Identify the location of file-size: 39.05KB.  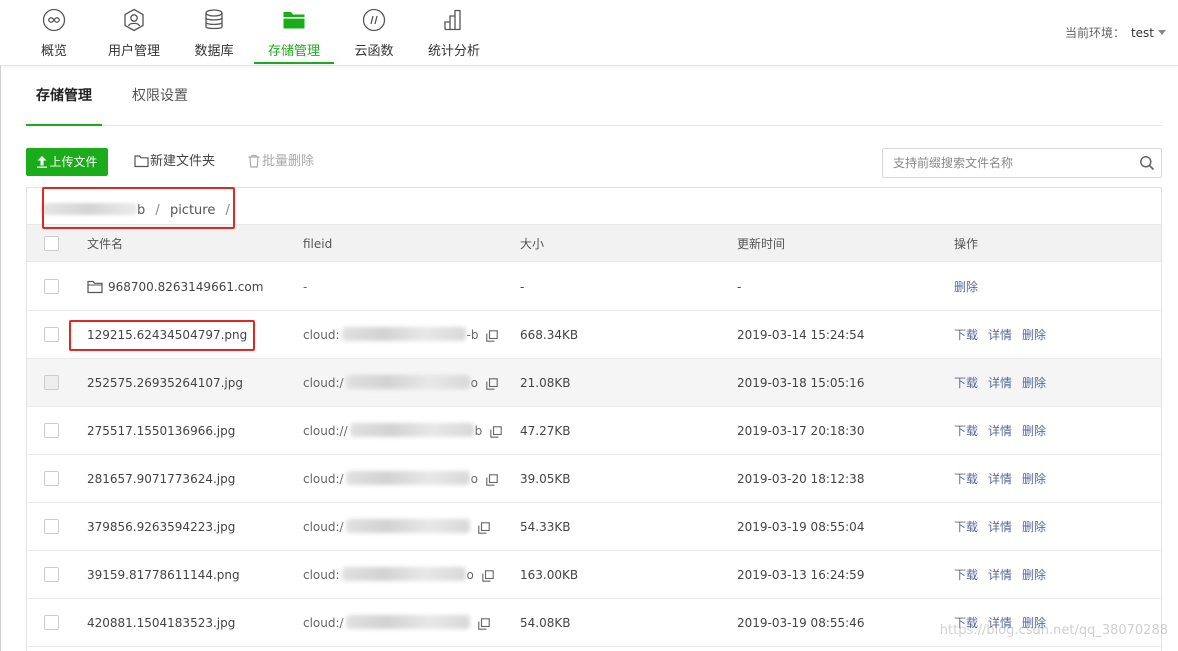
(545, 479).